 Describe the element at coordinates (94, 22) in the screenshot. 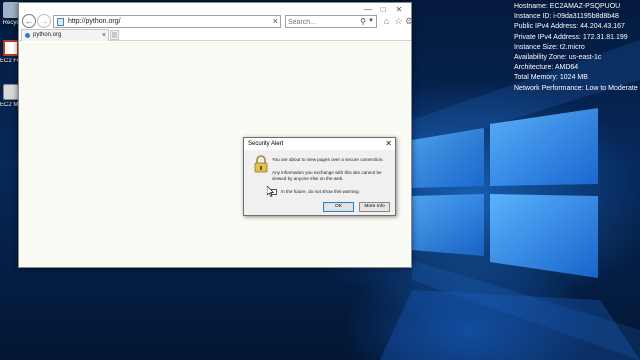

I see `address-url: http://python.org/` at that location.